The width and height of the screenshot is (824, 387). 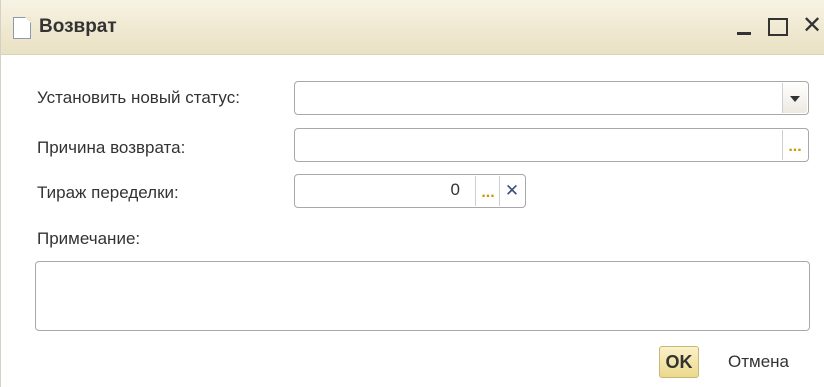 What do you see at coordinates (108, 192) in the screenshot?
I see `rework-label: Тираж переделки:` at bounding box center [108, 192].